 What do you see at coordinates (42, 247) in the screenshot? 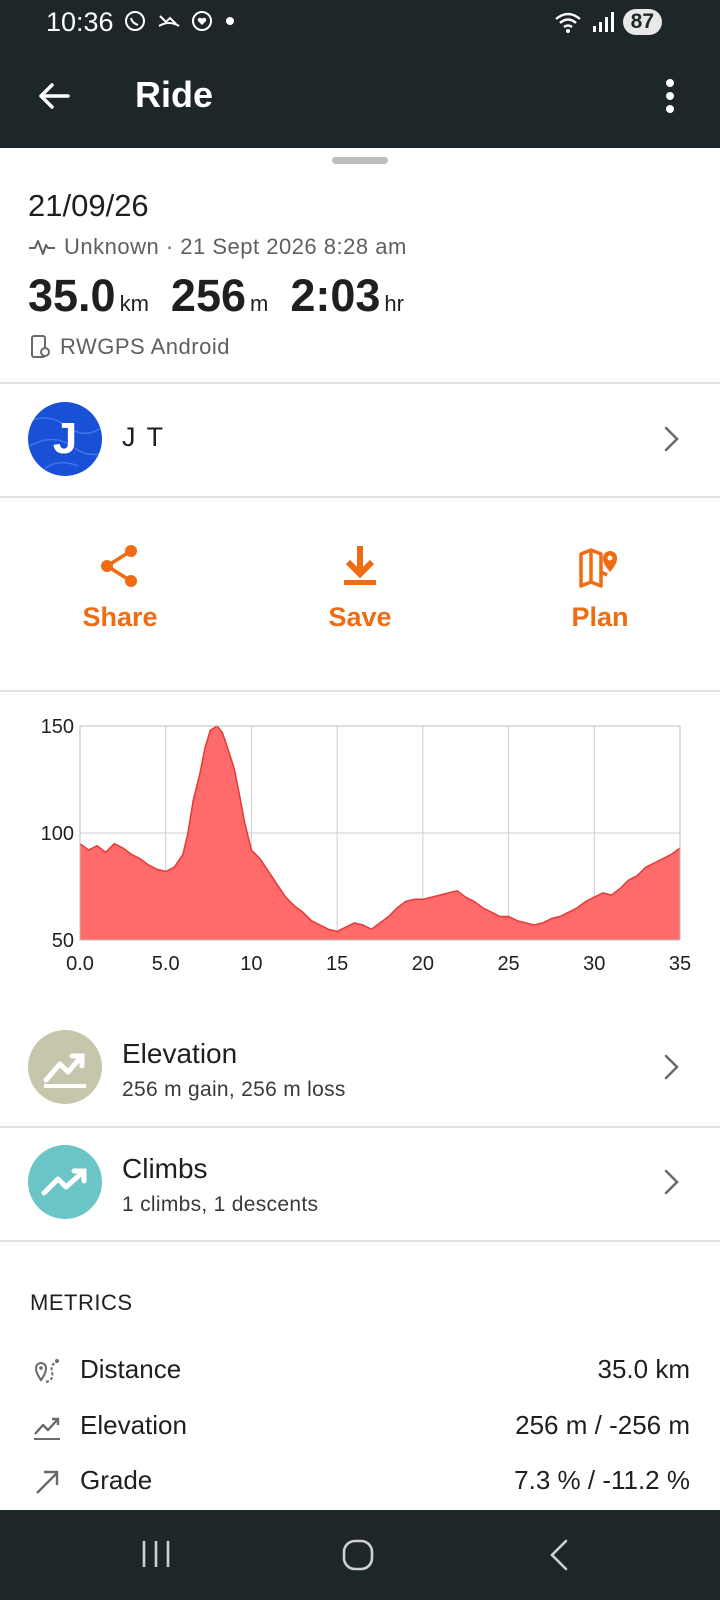
I see `activity-pulse-icon` at bounding box center [42, 247].